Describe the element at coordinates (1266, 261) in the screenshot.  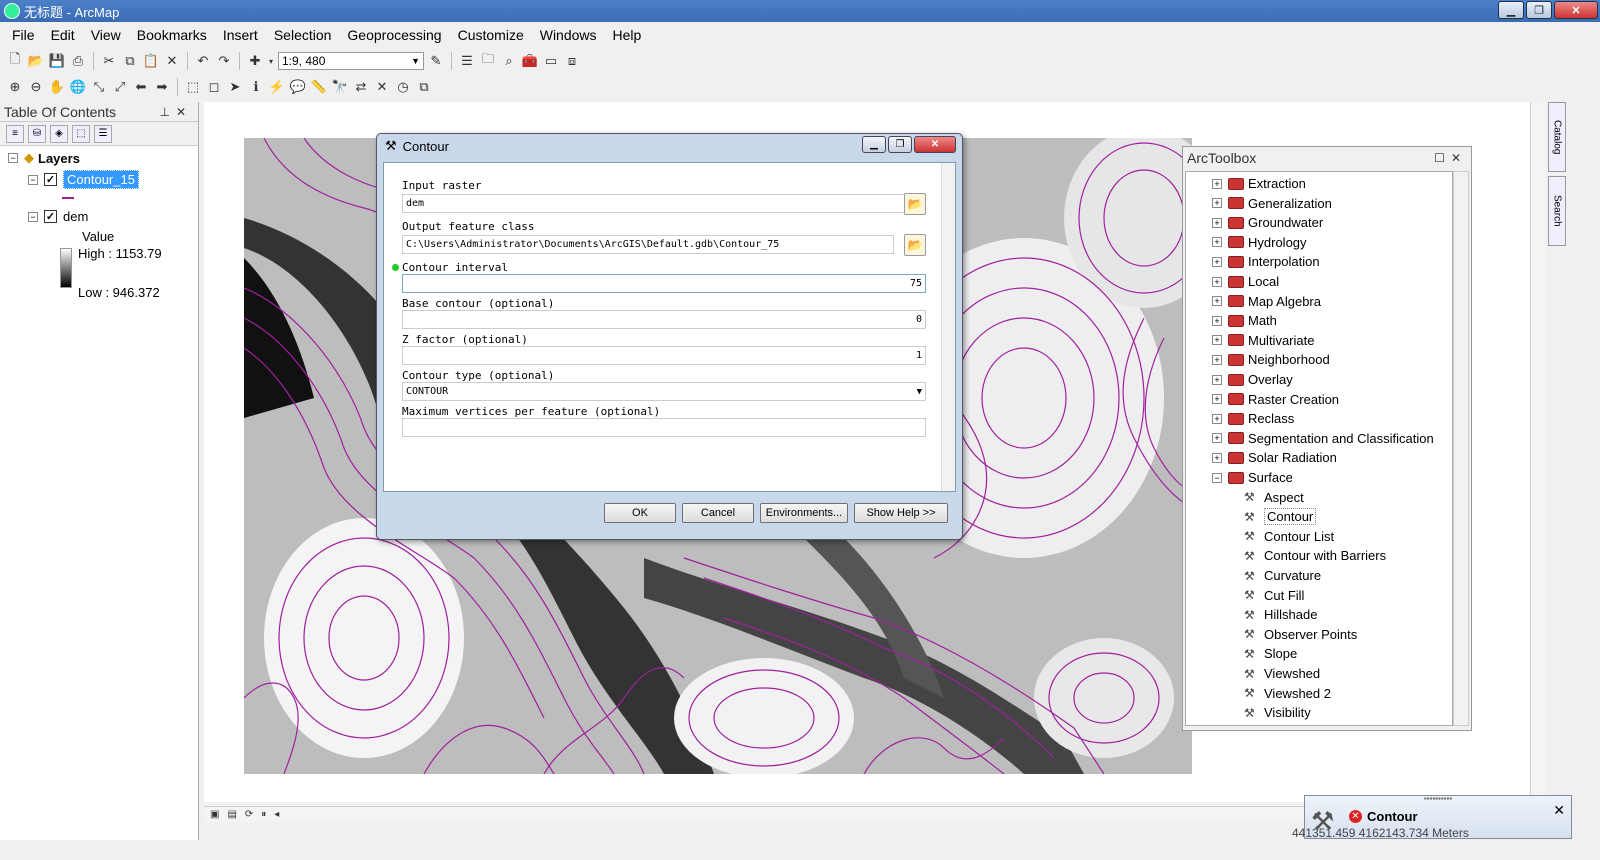
I see `toolset-interpolation: + Interpolation` at that location.